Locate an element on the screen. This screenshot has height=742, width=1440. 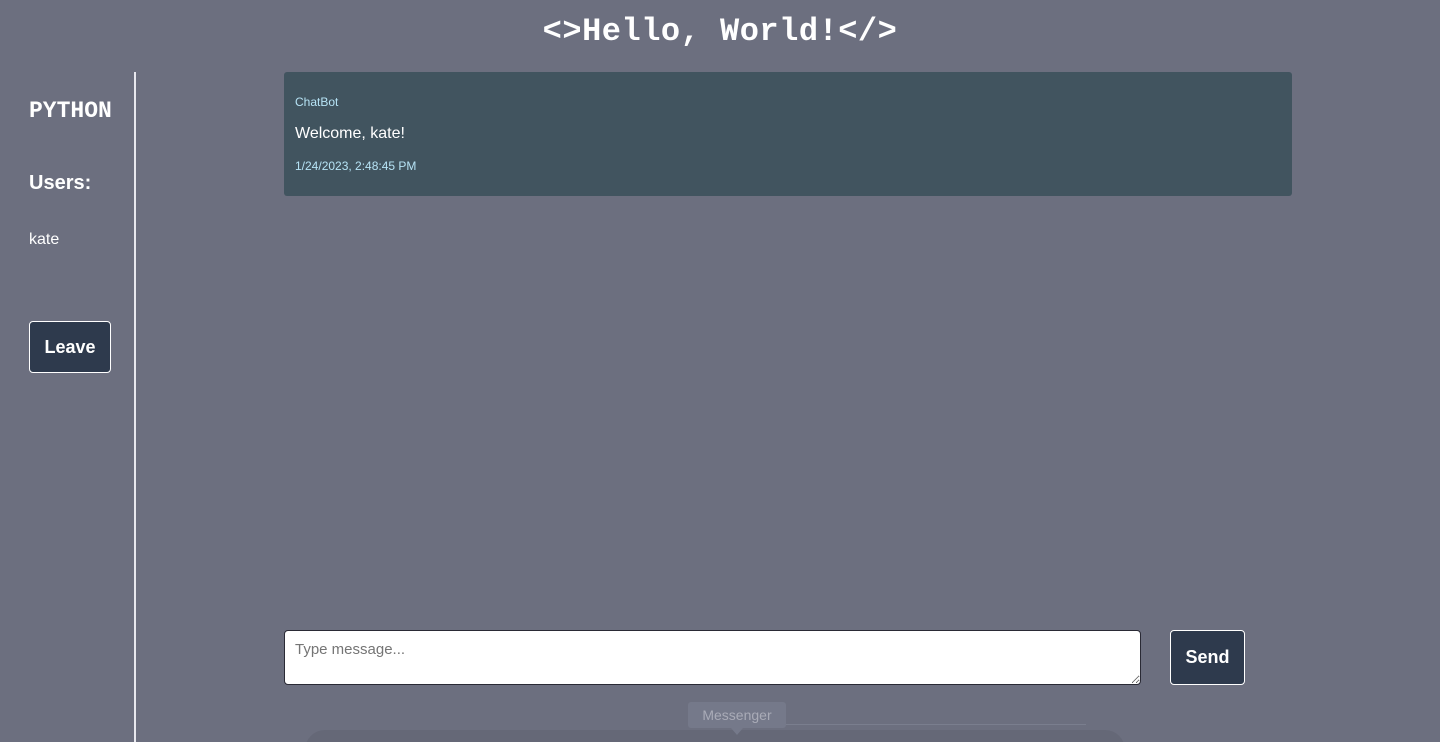
room-name: PYTHON is located at coordinates (70, 111).